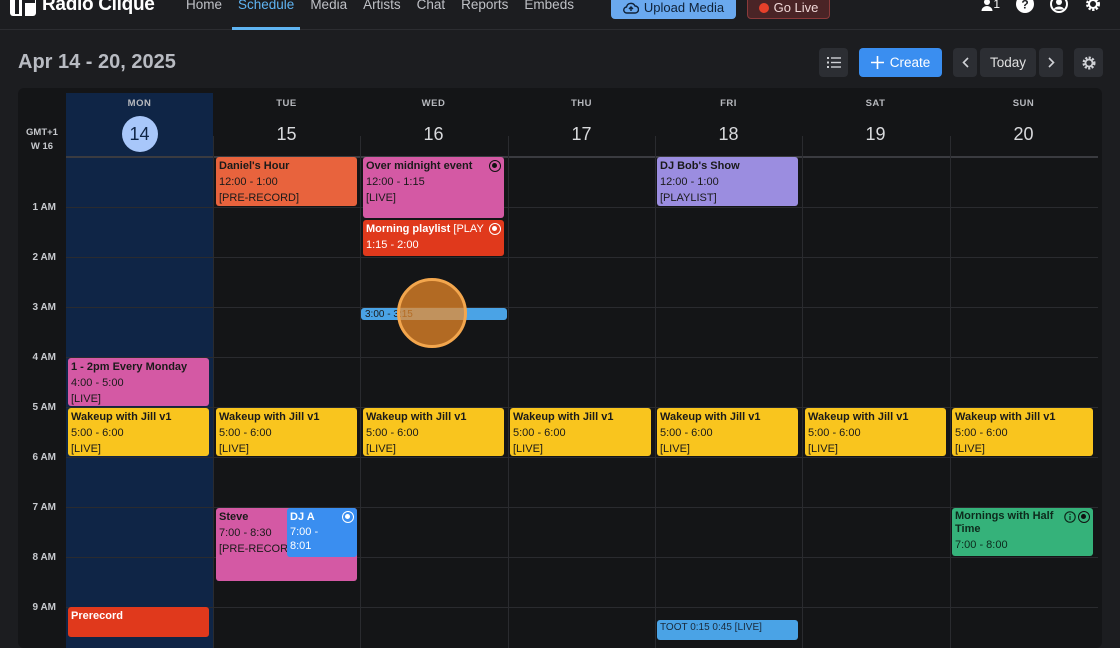  I want to click on event-tag: [PLAYLIST], so click(688, 198).